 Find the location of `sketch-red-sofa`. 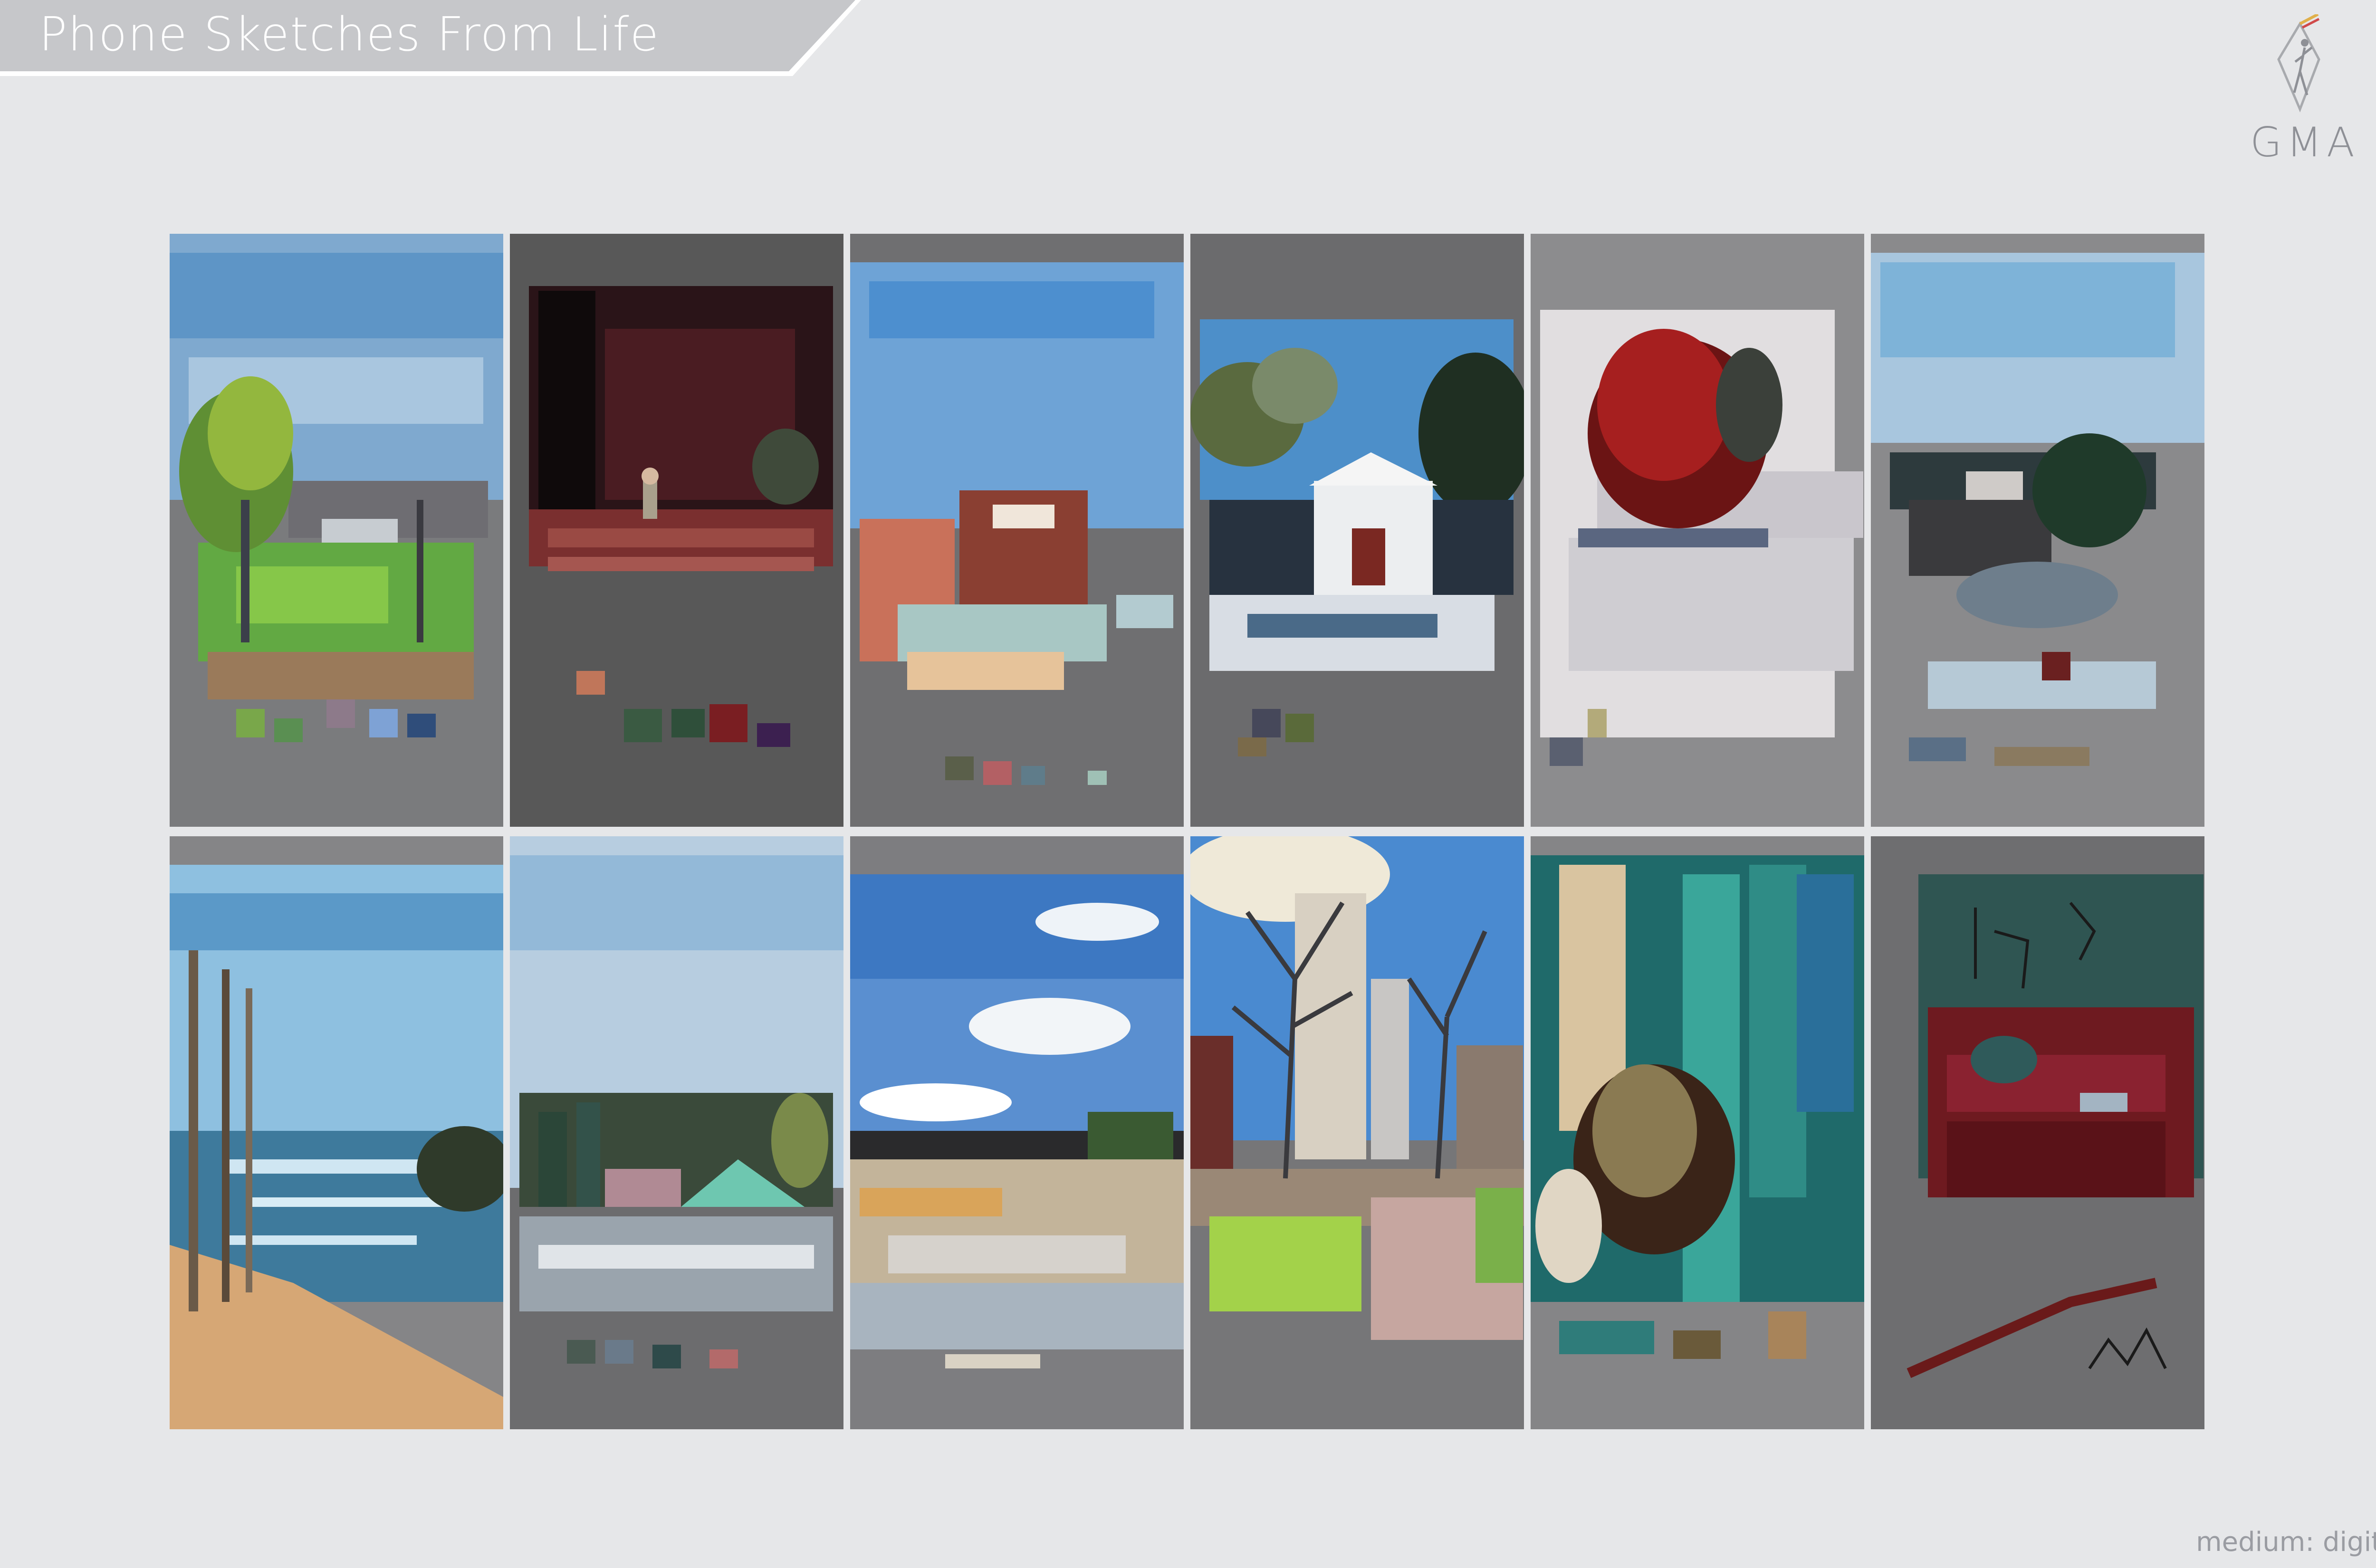

sketch-red-sofa is located at coordinates (2037, 1132).